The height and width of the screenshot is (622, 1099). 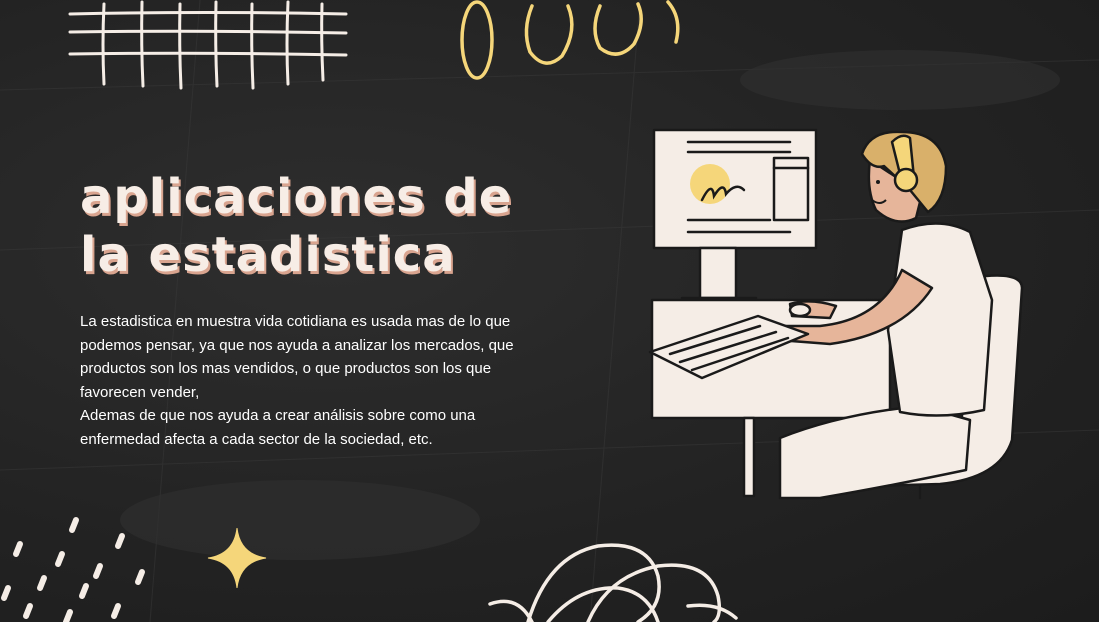 I want to click on dash-marks-doodle, so click(x=73, y=569).